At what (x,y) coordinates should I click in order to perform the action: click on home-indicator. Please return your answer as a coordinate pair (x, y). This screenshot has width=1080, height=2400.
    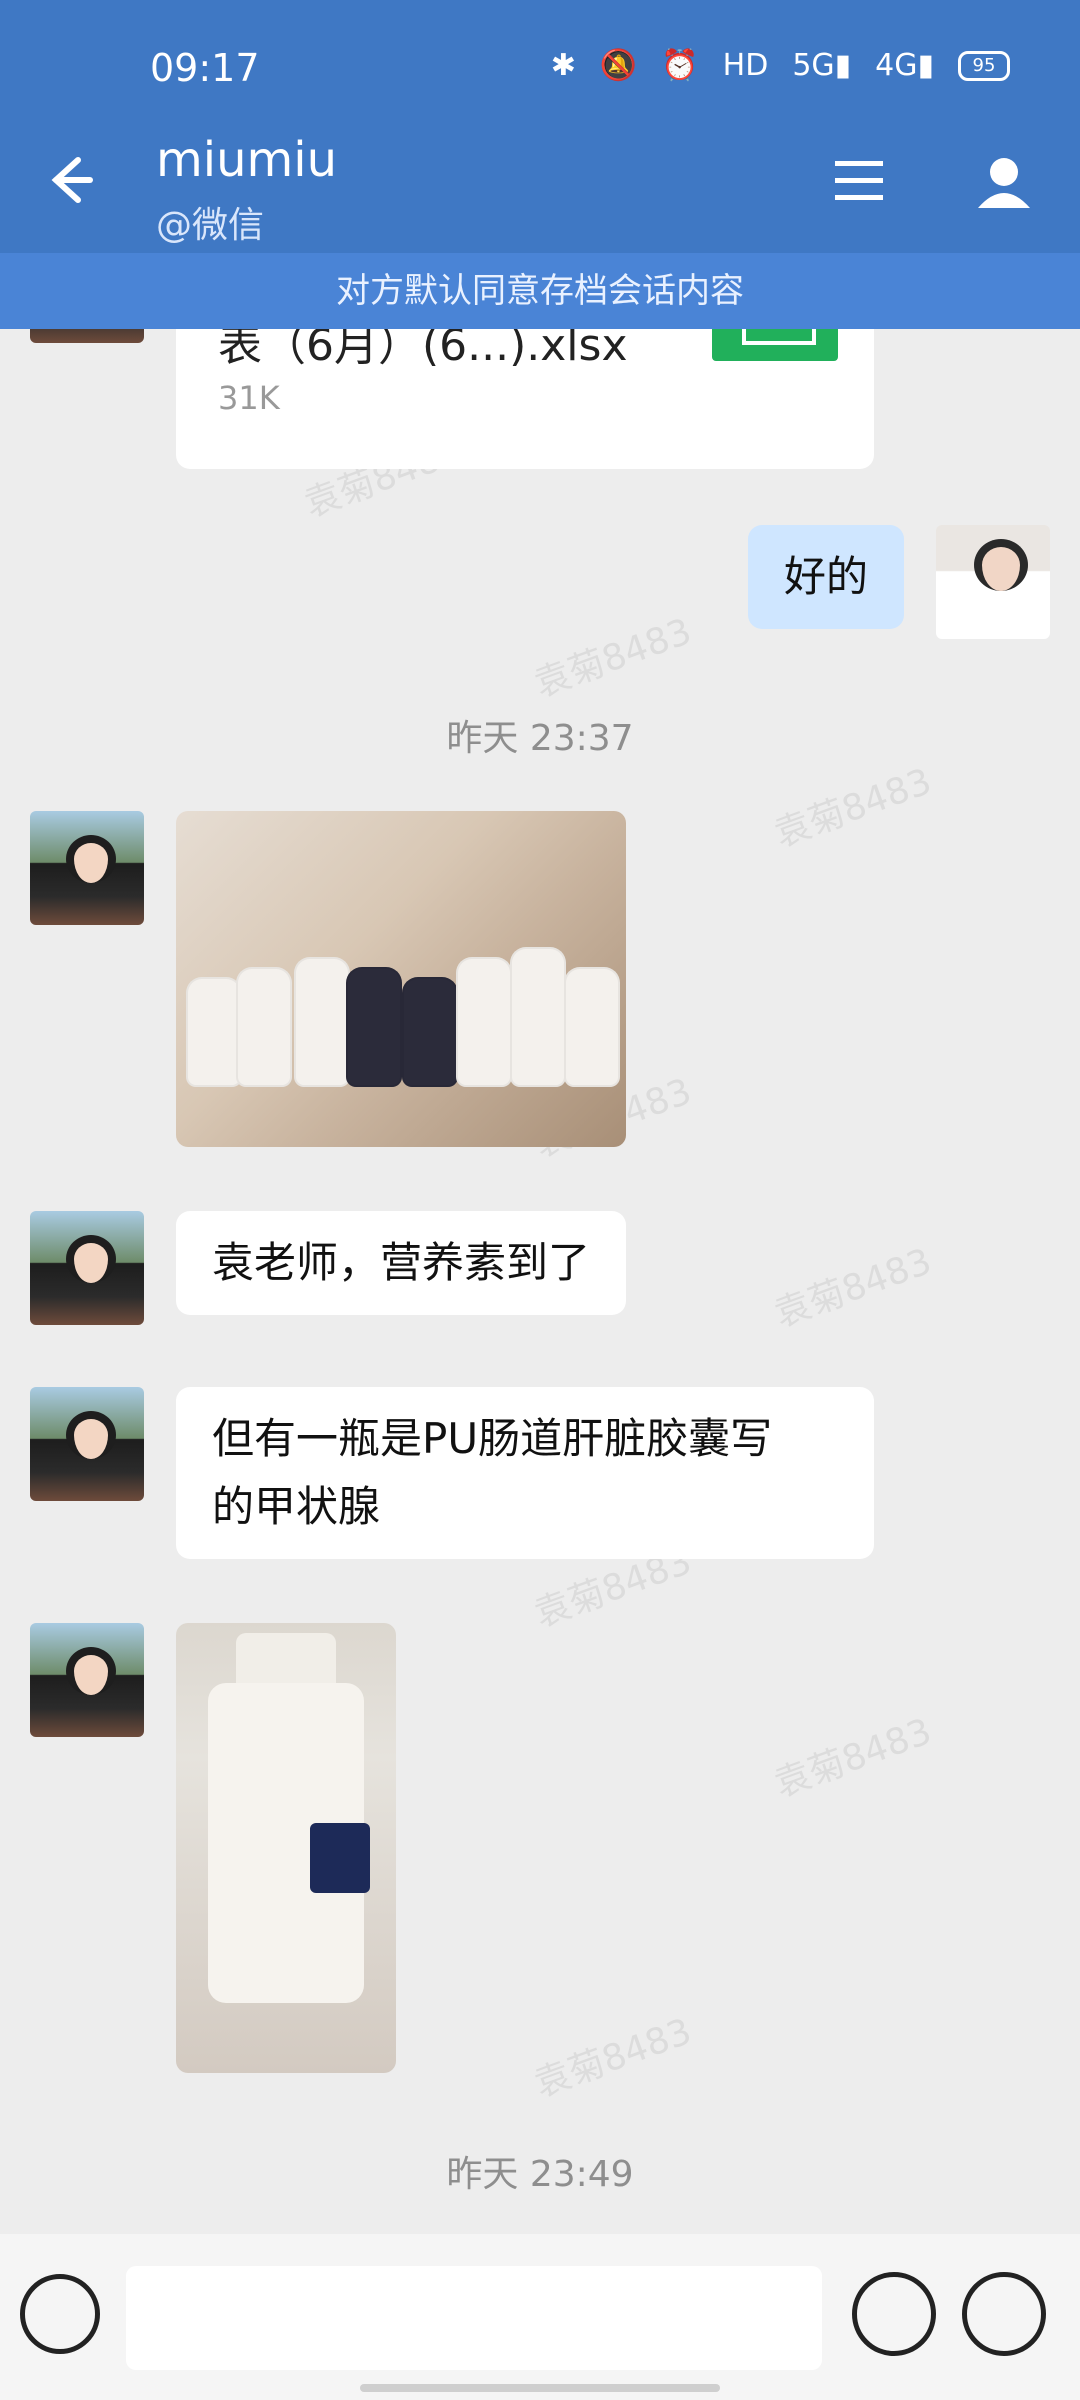
    Looking at the image, I should click on (540, 2388).